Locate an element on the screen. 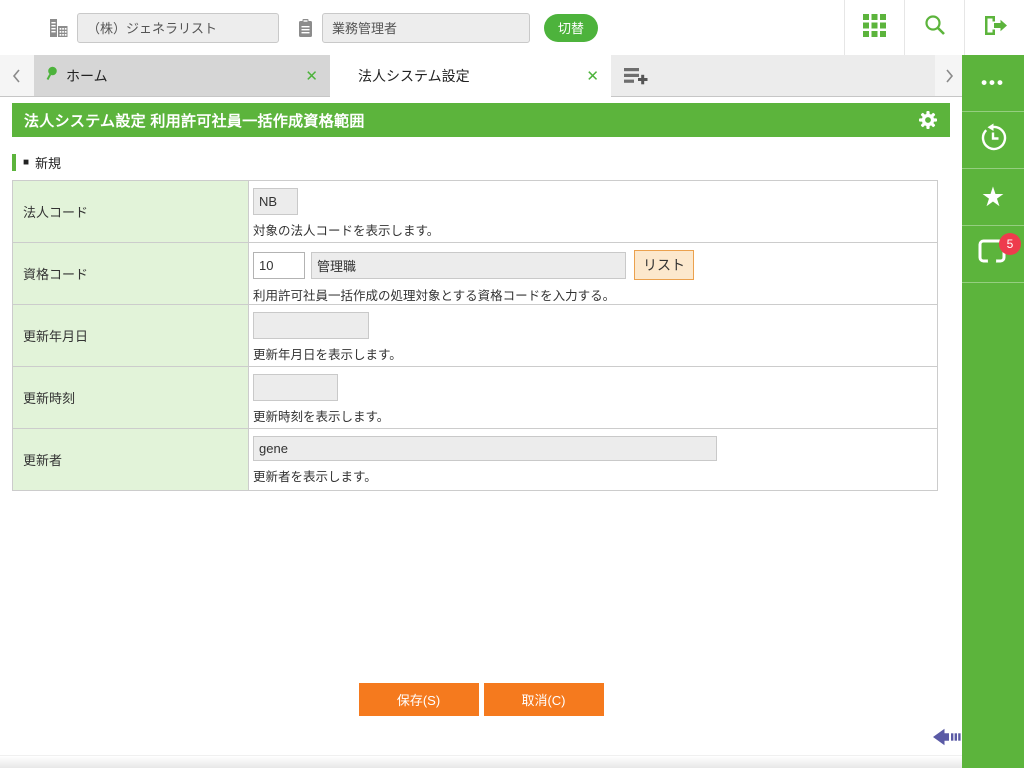 This screenshot has width=1024, height=768. table-row-update-date: 更新年月日 更新年月日を表示します。 is located at coordinates (475, 335).